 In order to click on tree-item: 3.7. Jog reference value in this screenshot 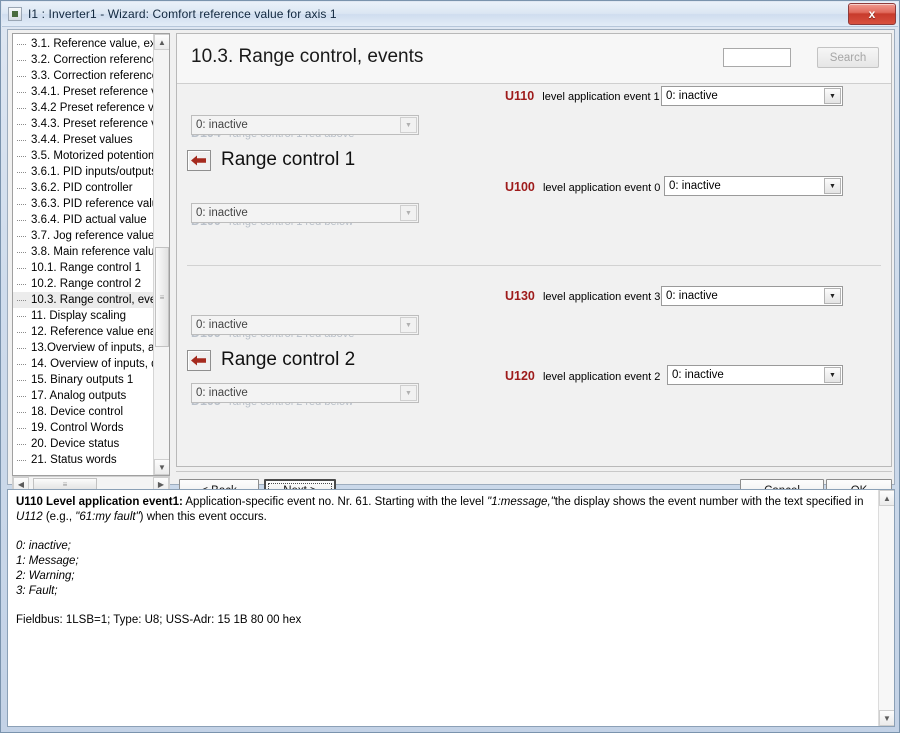, I will do `click(83, 236)`.